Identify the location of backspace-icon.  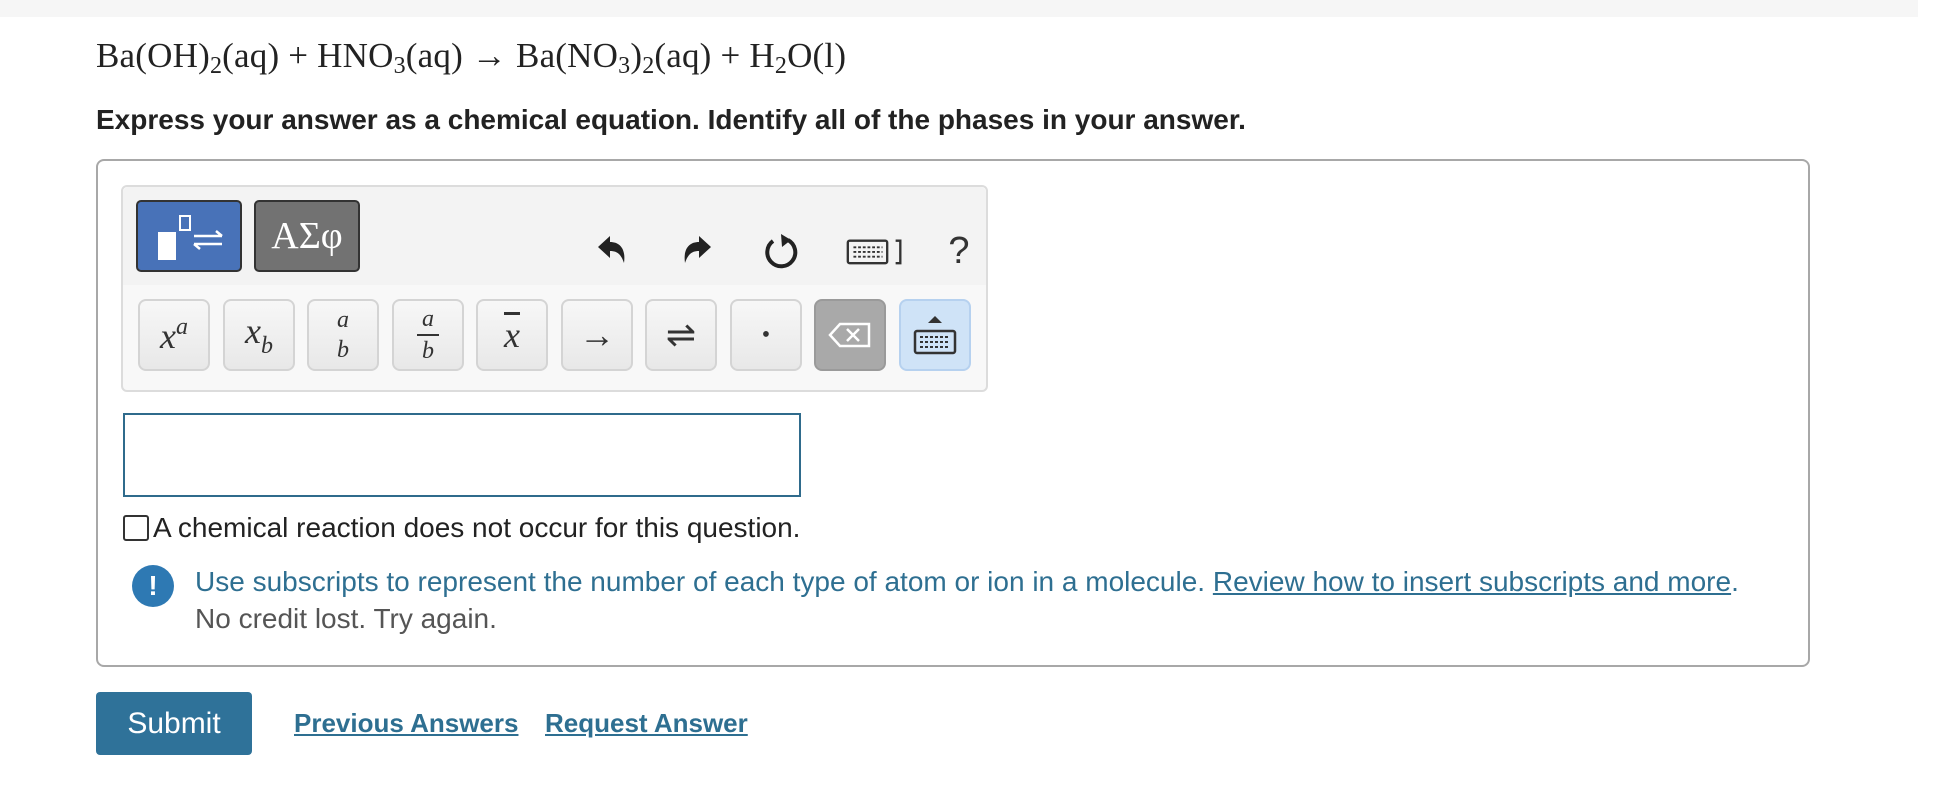
(849, 335).